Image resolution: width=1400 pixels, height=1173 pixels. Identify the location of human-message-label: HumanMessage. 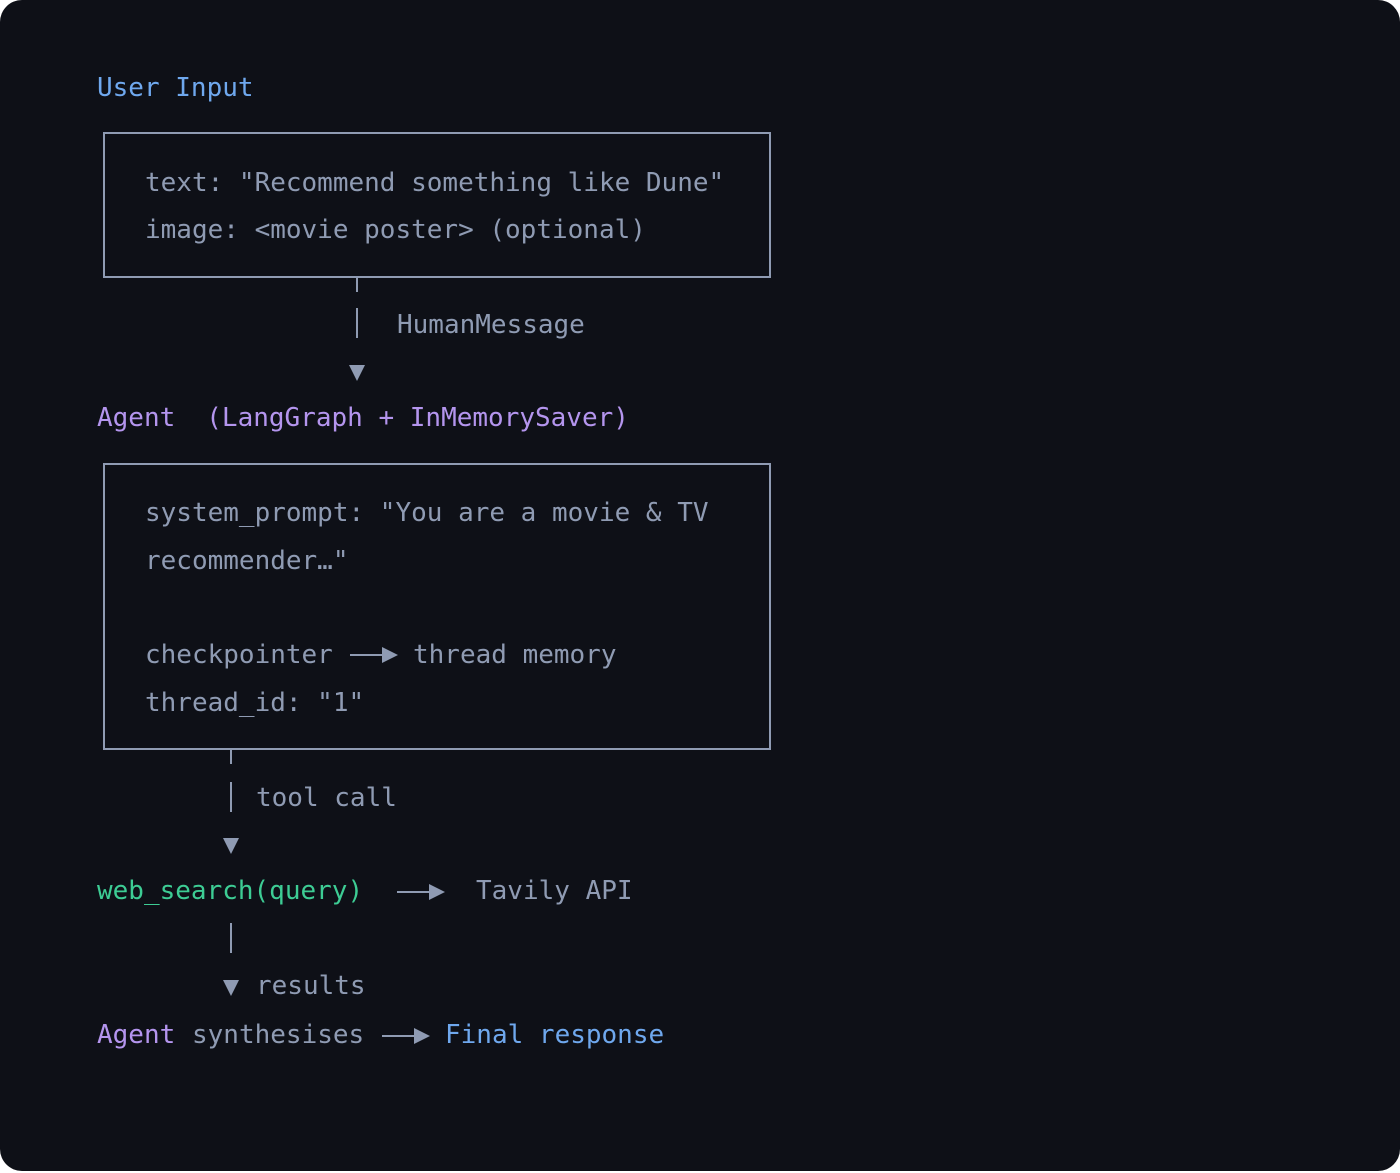
(491, 325).